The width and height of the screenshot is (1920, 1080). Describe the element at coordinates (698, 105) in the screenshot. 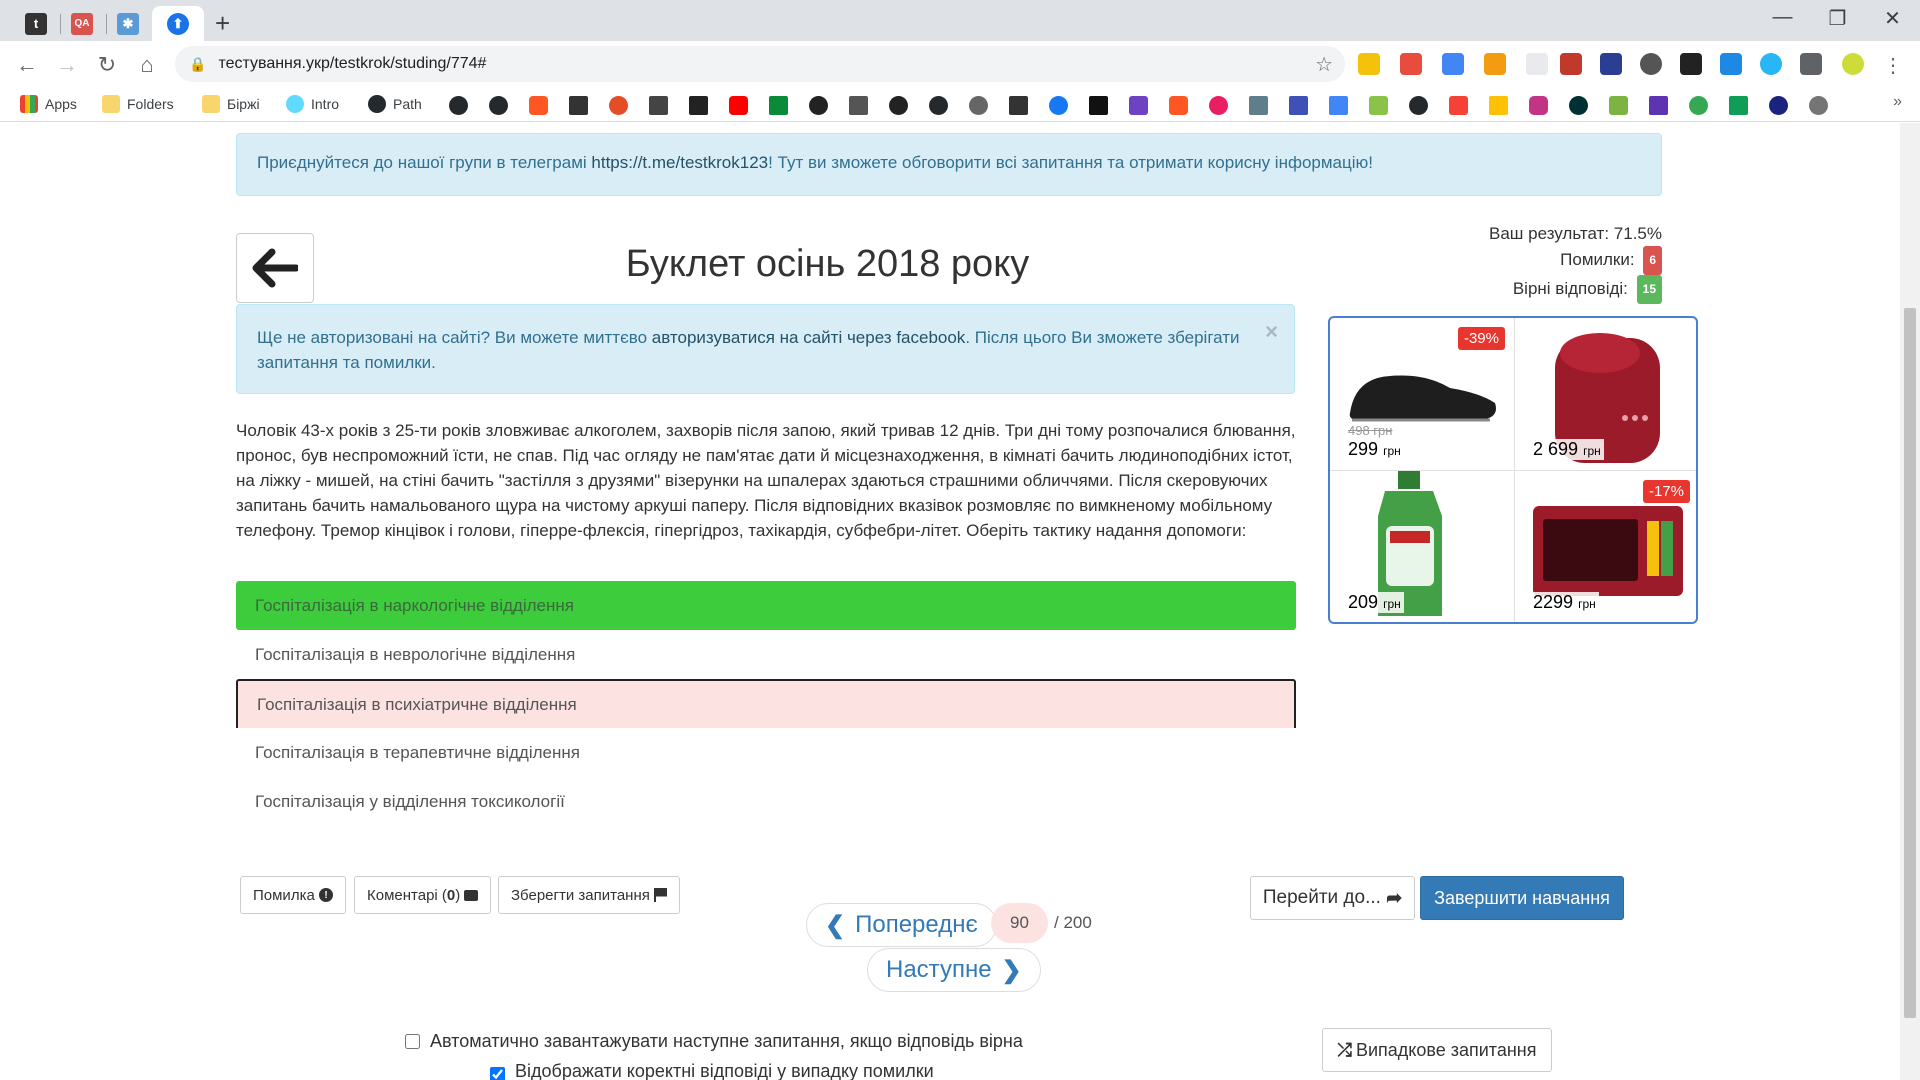

I see `dou-icon` at that location.